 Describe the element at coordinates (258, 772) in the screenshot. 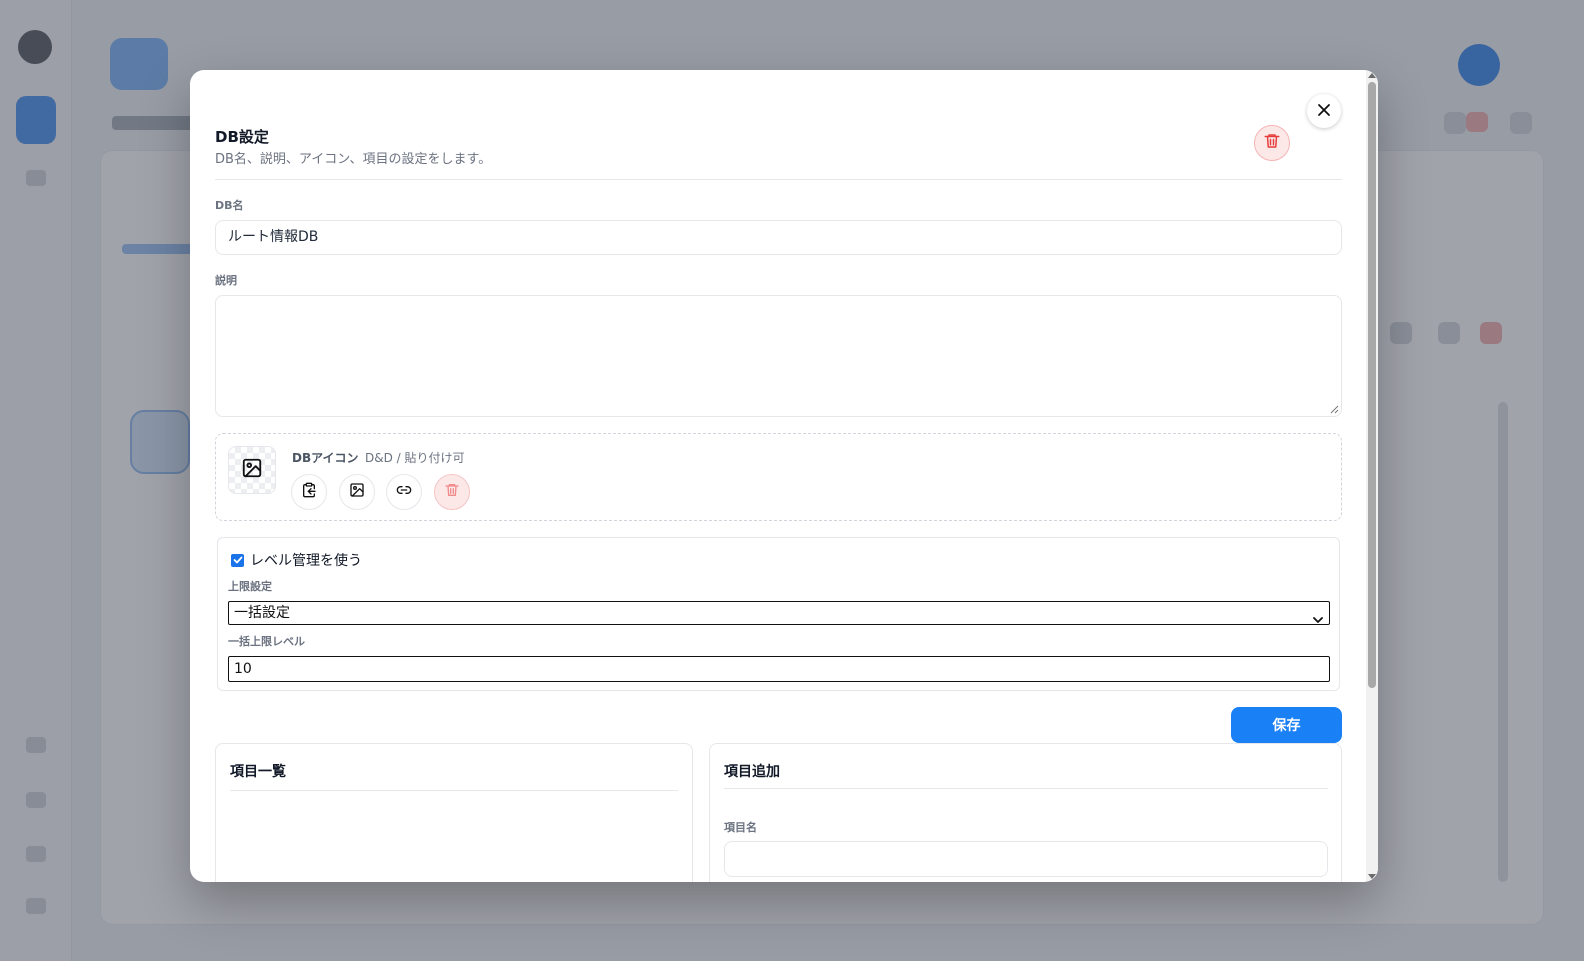

I see `item-list-title: 項目一覧` at that location.